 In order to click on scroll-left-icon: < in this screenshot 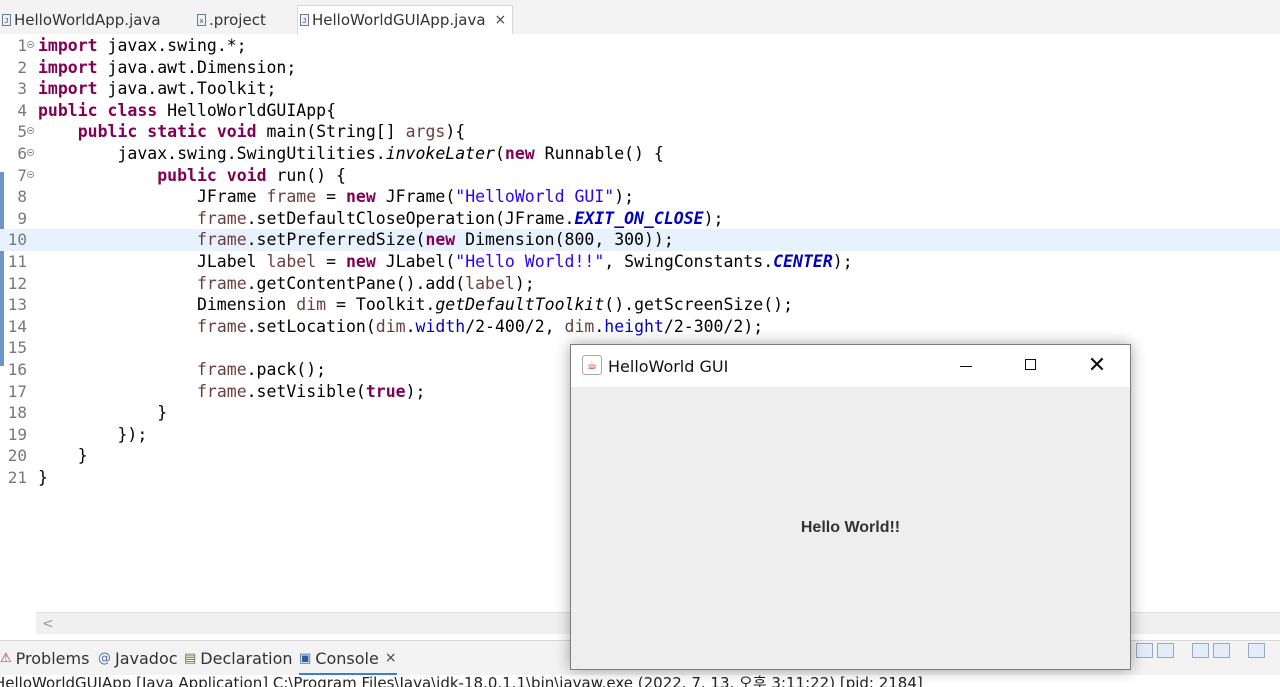, I will do `click(48, 624)`.